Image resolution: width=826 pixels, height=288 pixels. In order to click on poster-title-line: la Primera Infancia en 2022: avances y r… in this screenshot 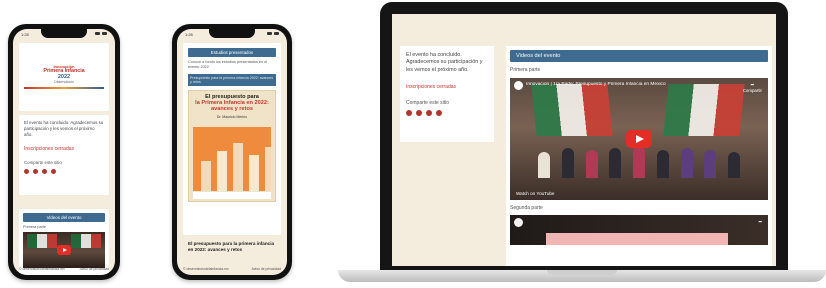, I will do `click(232, 106)`.